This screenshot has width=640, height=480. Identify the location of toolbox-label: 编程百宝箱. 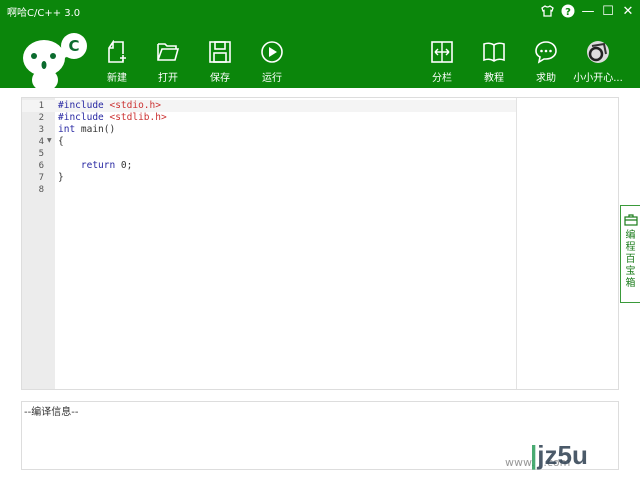
(630, 259).